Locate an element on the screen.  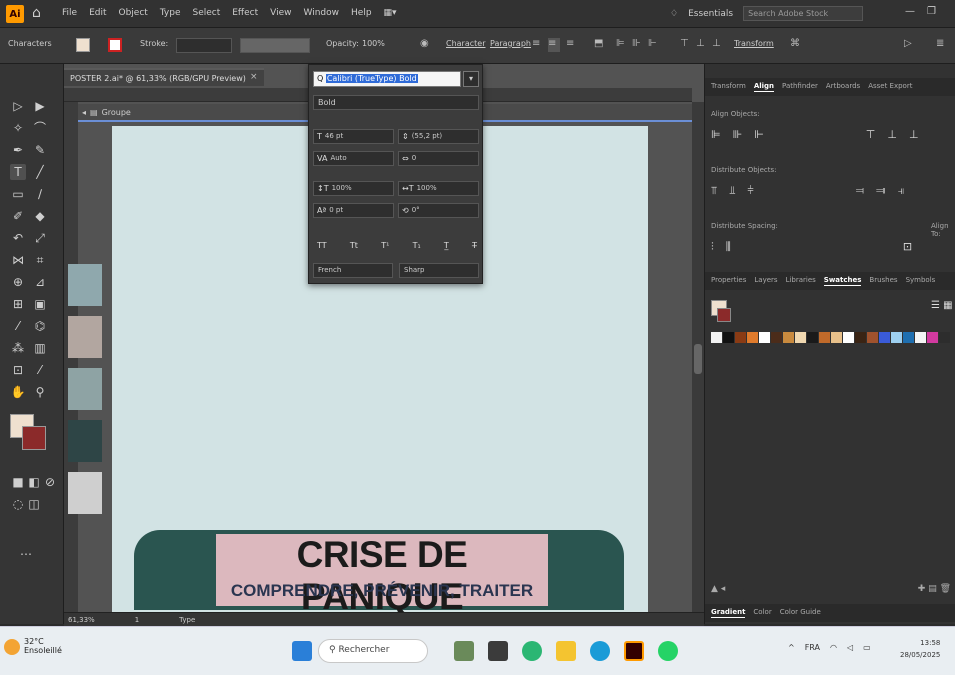
horizontal-spacing-icon: ⫼ is located at coordinates (728, 247).